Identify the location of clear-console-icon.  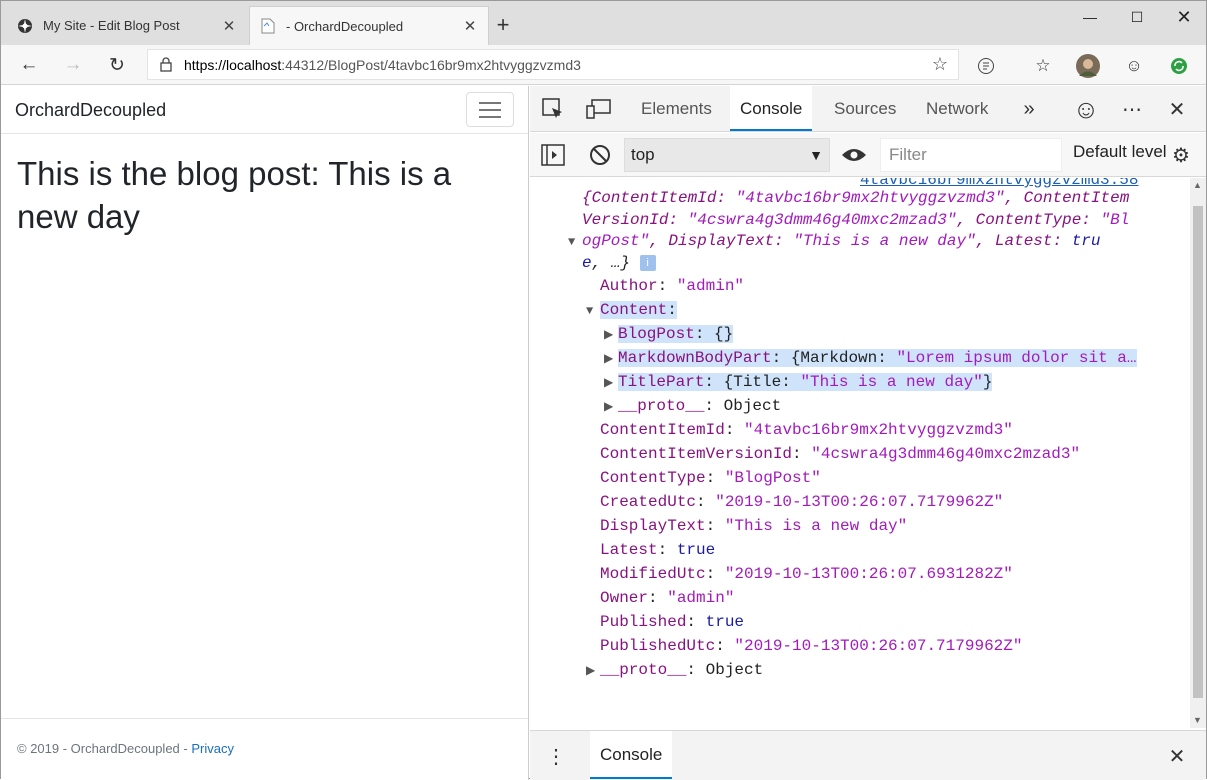
(600, 155).